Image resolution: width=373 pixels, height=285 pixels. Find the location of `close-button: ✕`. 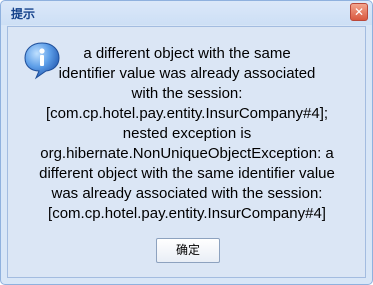

close-button: ✕ is located at coordinates (359, 12).